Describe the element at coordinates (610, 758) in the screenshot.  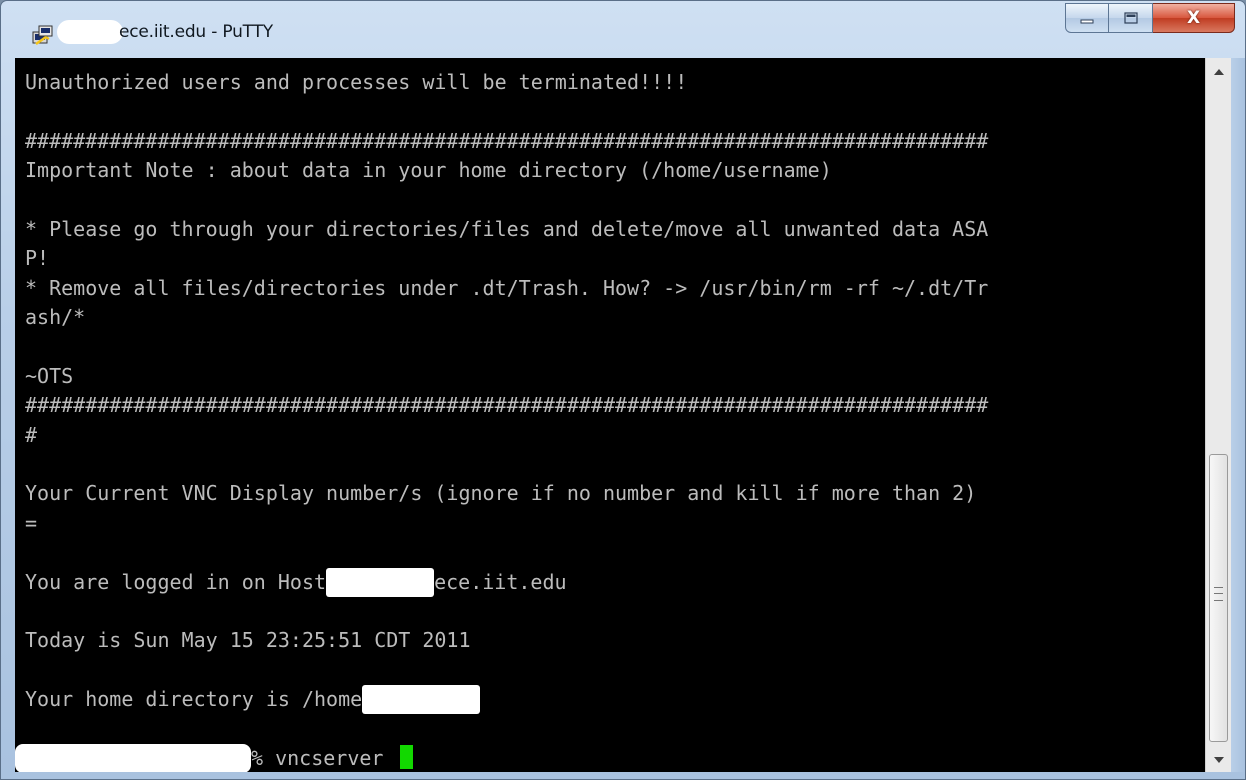
I see `prompt-line: % vncserver` at that location.